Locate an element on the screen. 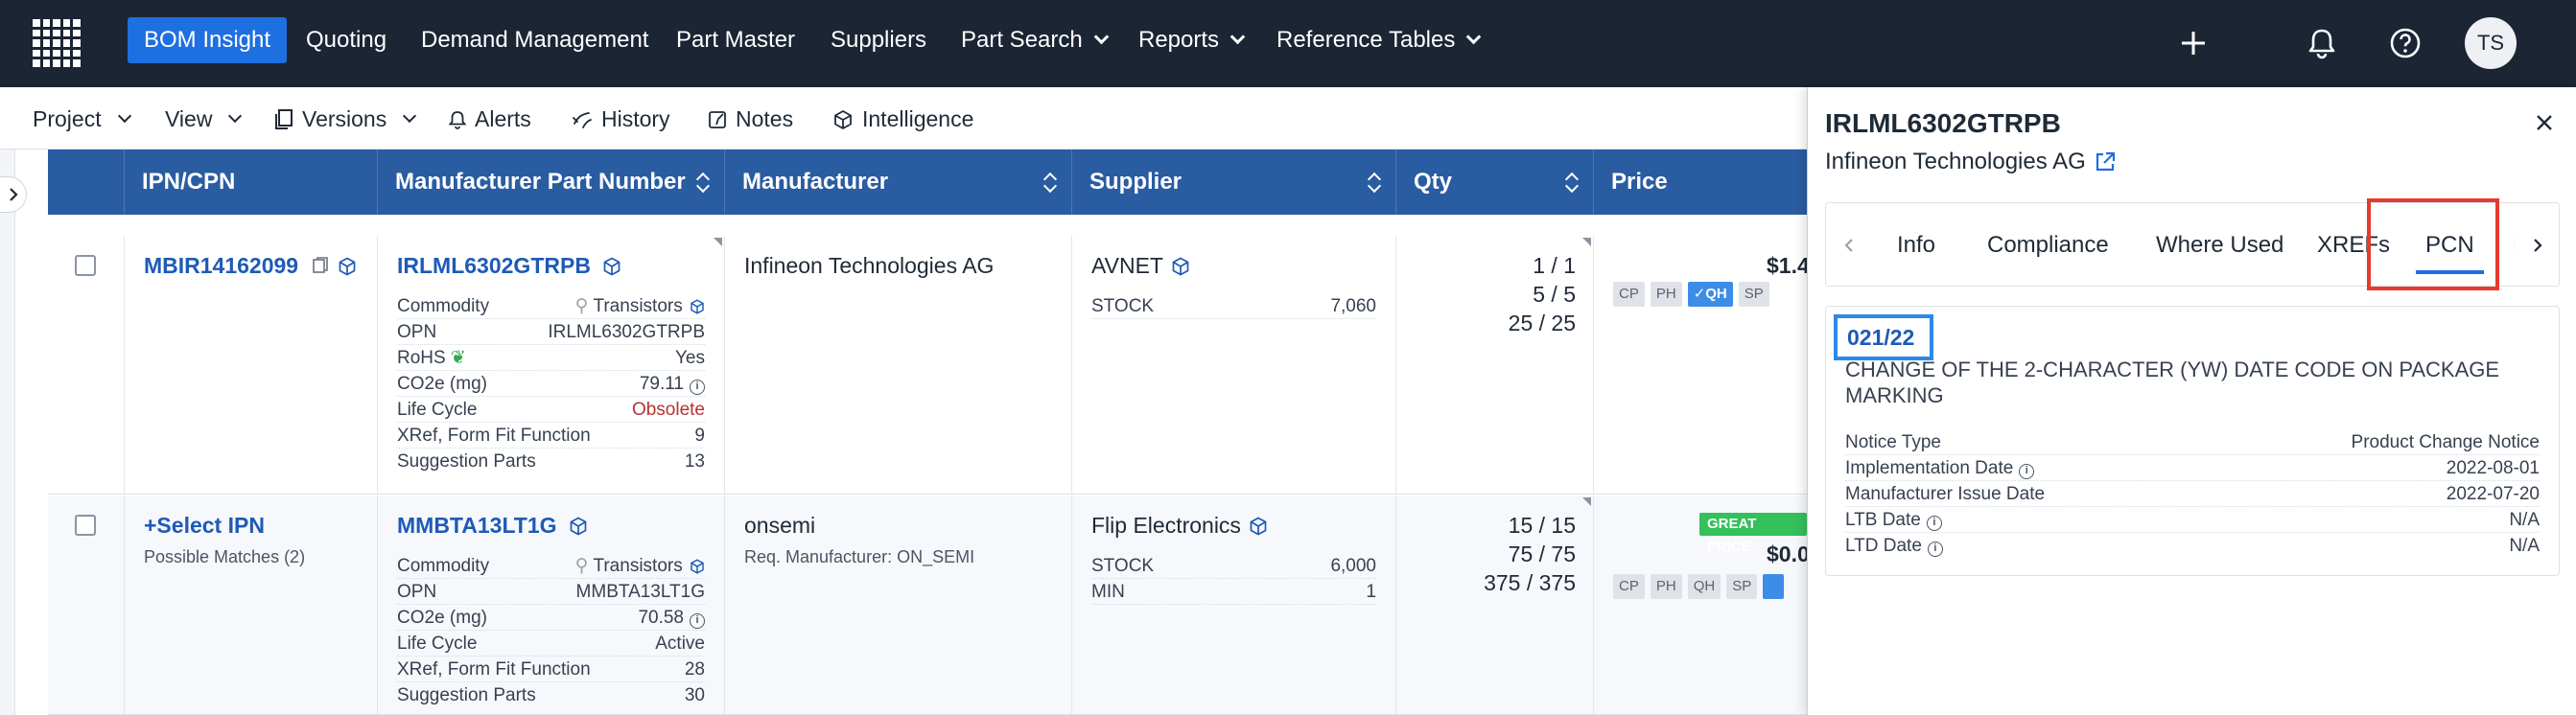 The height and width of the screenshot is (715, 2576). left-gutter is located at coordinates (7, 433).